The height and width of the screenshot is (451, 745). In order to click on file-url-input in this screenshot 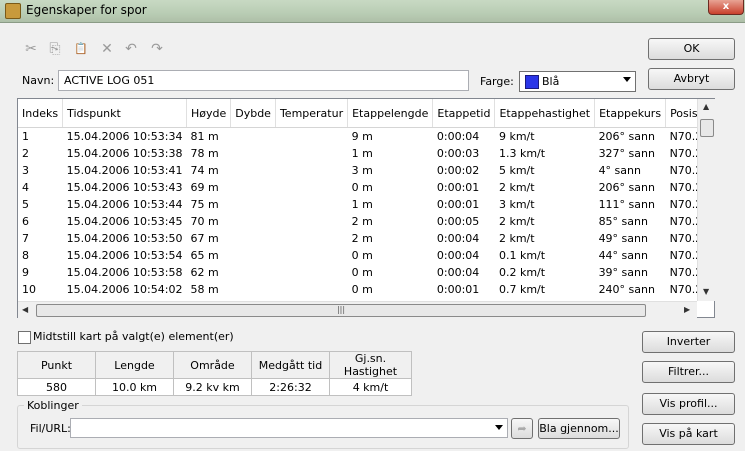, I will do `click(289, 428)`.